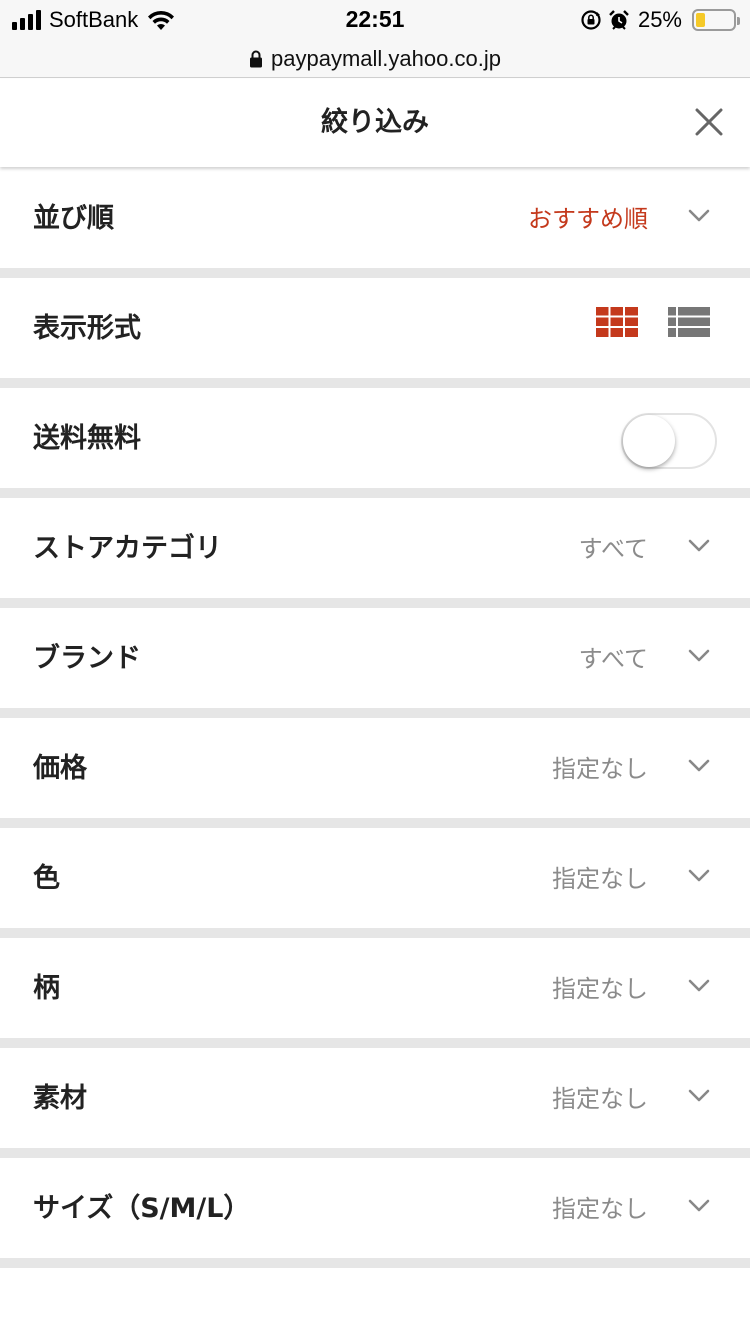 Image resolution: width=750 pixels, height=1334 pixels. What do you see at coordinates (375, 1213) in the screenshot?
I see `filter-row-size: サイズ（S/M/L） 指定なし` at bounding box center [375, 1213].